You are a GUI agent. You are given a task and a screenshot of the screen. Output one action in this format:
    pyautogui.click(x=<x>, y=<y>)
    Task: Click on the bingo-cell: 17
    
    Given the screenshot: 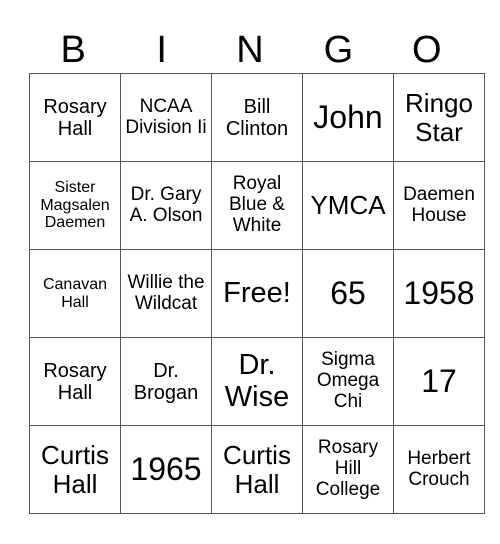 What is the action you would take?
    pyautogui.click(x=439, y=381)
    